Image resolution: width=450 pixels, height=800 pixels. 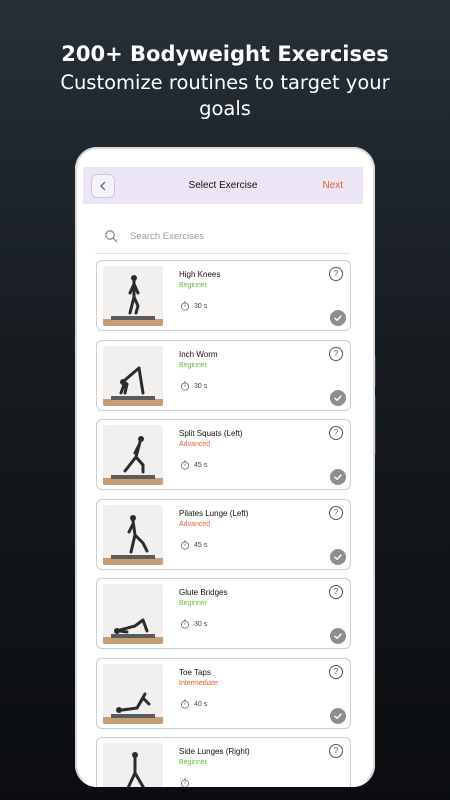 What do you see at coordinates (223, 454) in the screenshot?
I see `exercise-card: Split Squats (Left) Advanced 45 s ?` at bounding box center [223, 454].